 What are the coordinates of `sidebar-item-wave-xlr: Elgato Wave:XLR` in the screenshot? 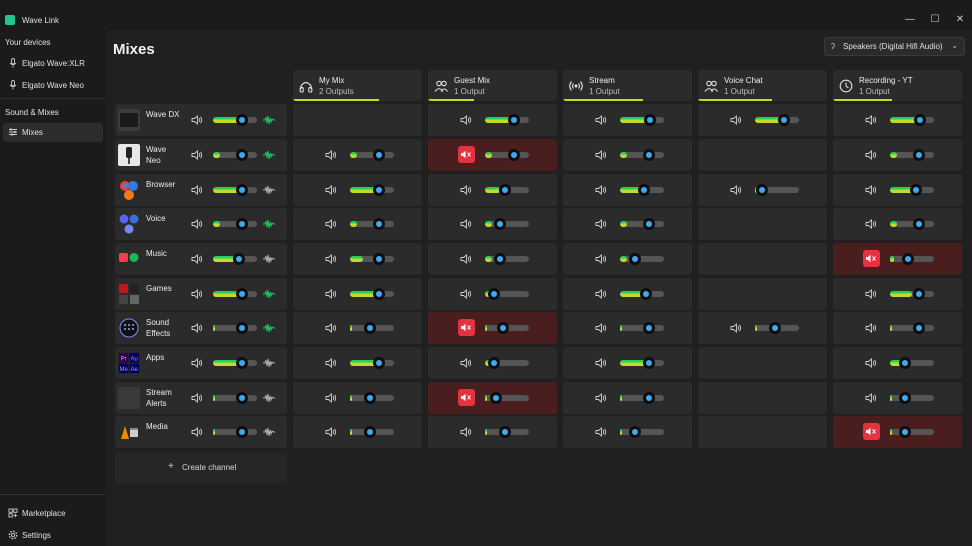 It's located at (53, 63).